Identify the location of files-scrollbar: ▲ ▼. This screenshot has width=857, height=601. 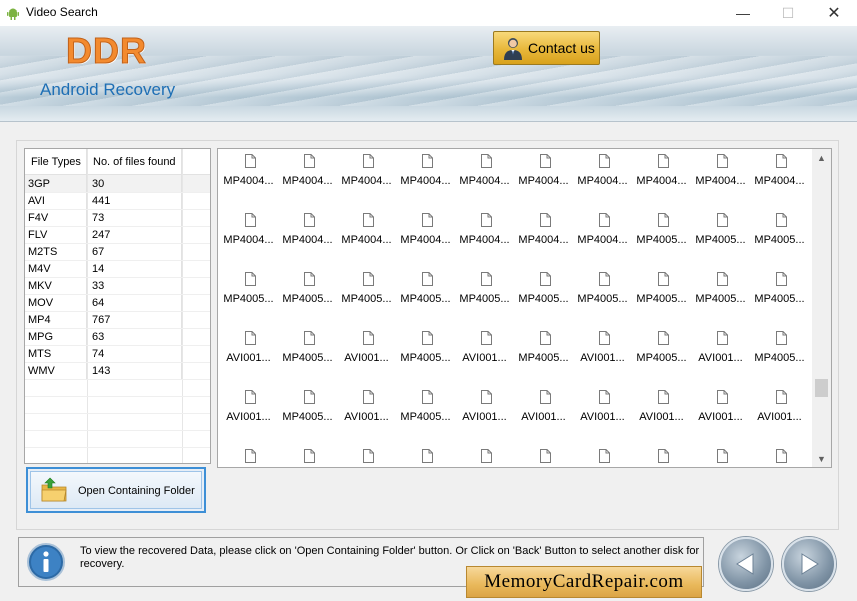
(821, 308).